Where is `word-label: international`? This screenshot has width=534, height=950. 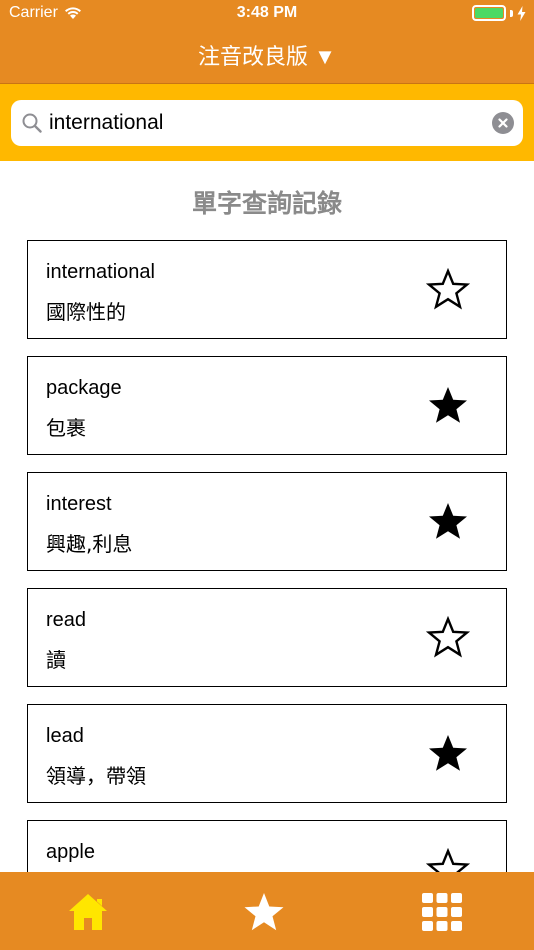
word-label: international is located at coordinates (100, 272).